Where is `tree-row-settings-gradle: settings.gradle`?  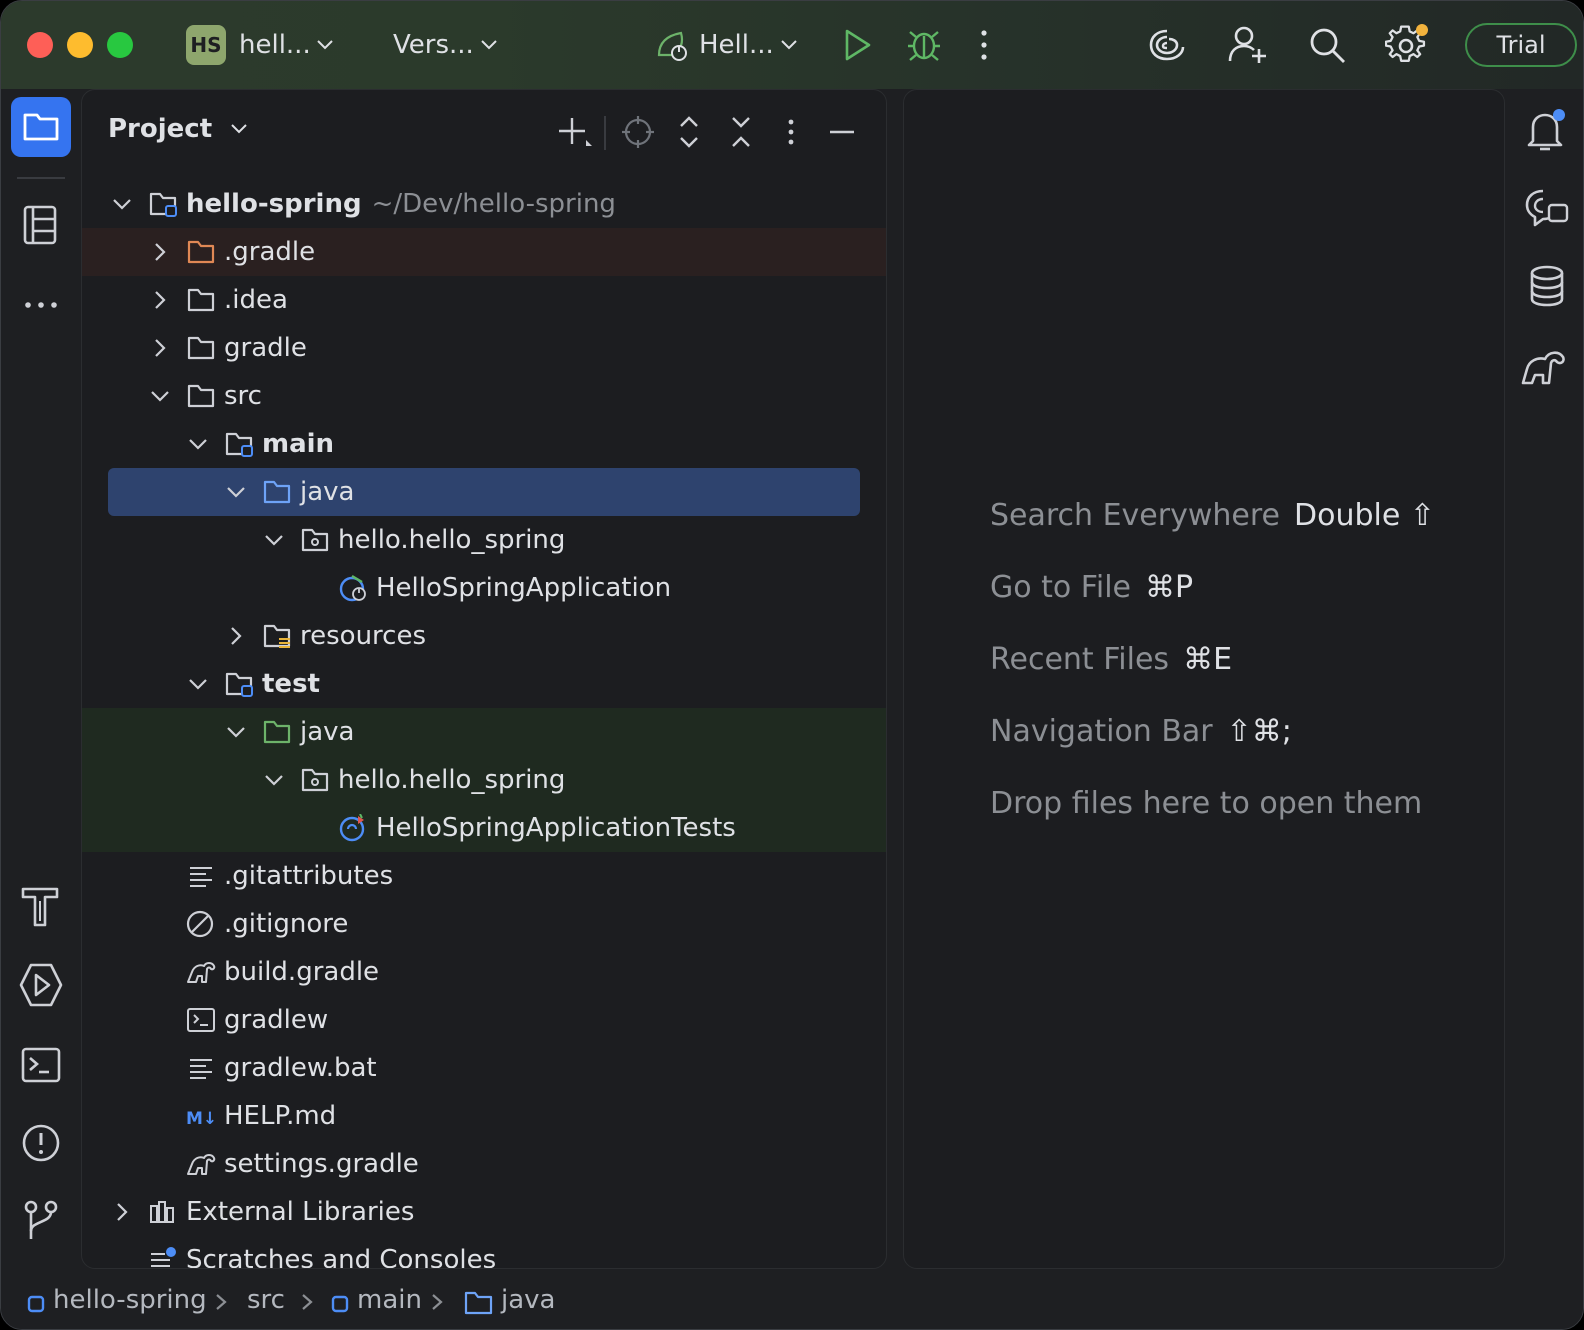
tree-row-settings-gradle: settings.gradle is located at coordinates (484, 1164).